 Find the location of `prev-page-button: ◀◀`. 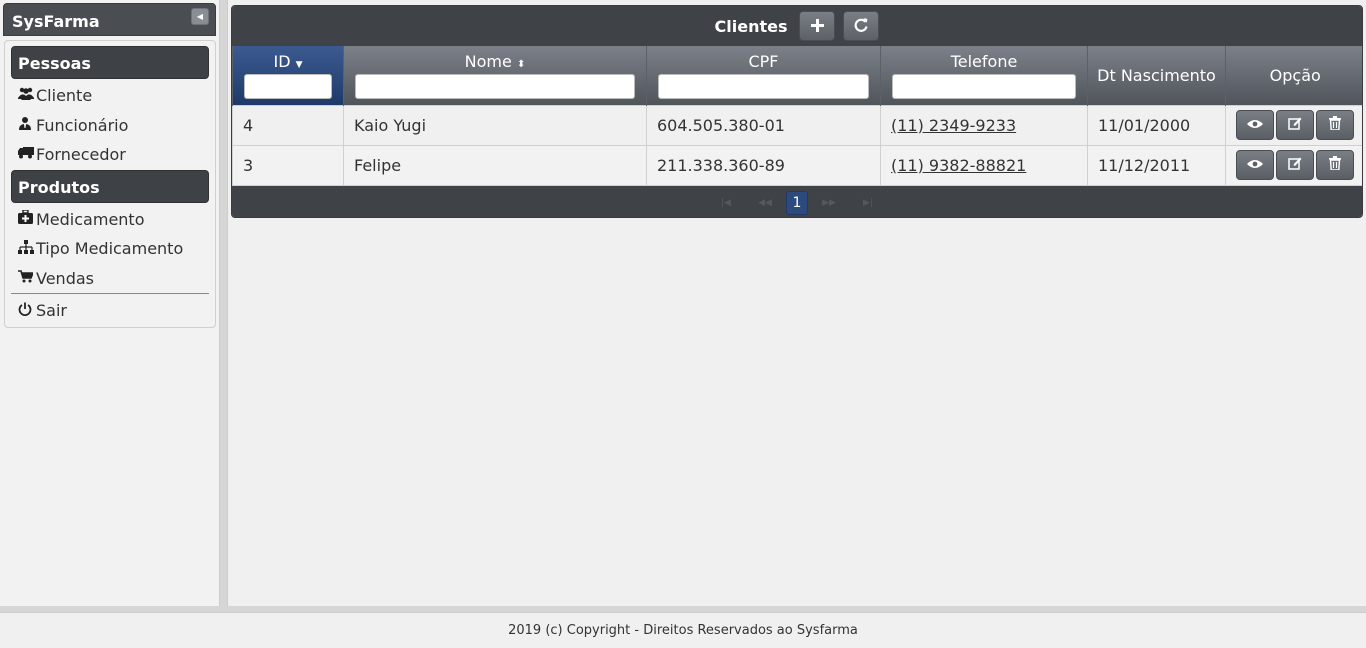

prev-page-button: ◀◀ is located at coordinates (765, 203).